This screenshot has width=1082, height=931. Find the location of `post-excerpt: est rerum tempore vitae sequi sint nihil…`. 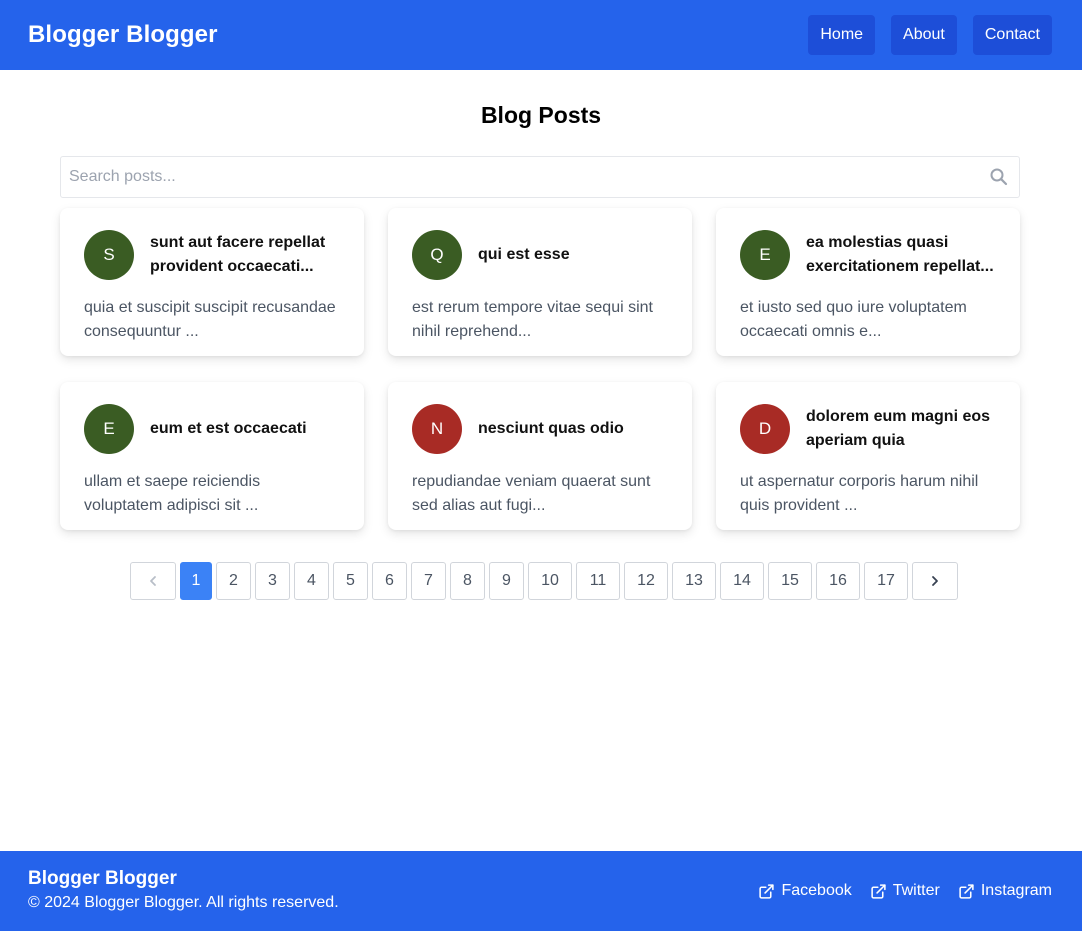

post-excerpt: est rerum tempore vitae sequi sint nihil… is located at coordinates (532, 319).